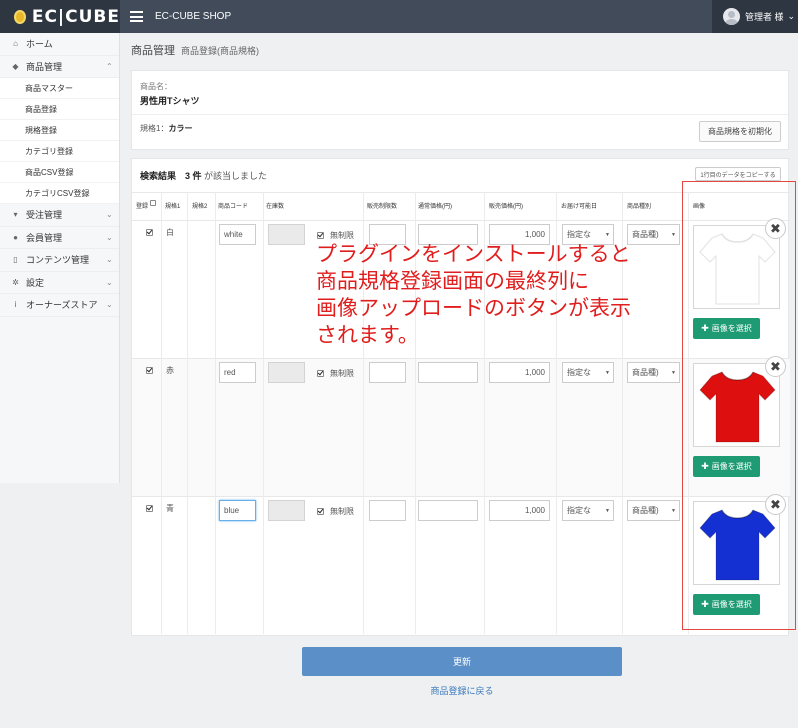 The width and height of the screenshot is (798, 728). Describe the element at coordinates (39, 44) in the screenshot. I see `sidebar-item-label: ホーム` at that location.